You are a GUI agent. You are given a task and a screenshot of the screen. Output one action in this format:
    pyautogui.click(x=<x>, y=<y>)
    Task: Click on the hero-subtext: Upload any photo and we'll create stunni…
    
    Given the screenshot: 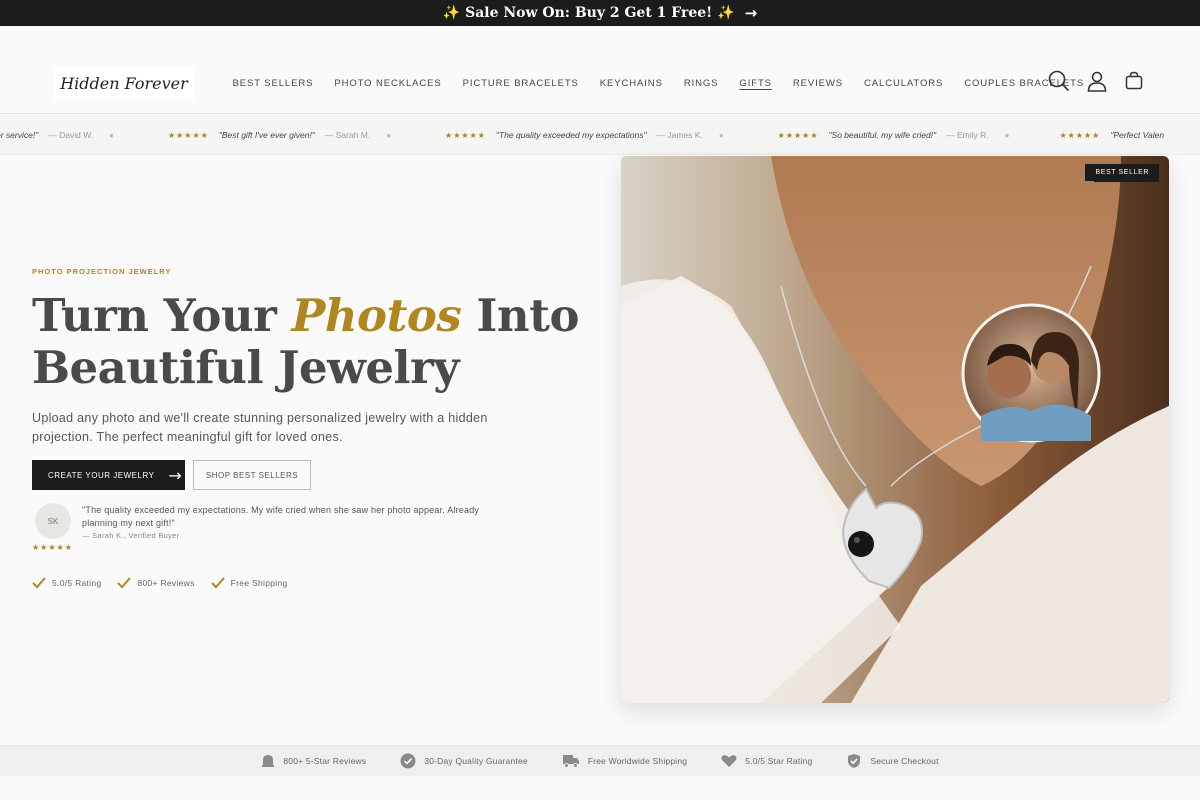 What is the action you would take?
    pyautogui.click(x=260, y=427)
    